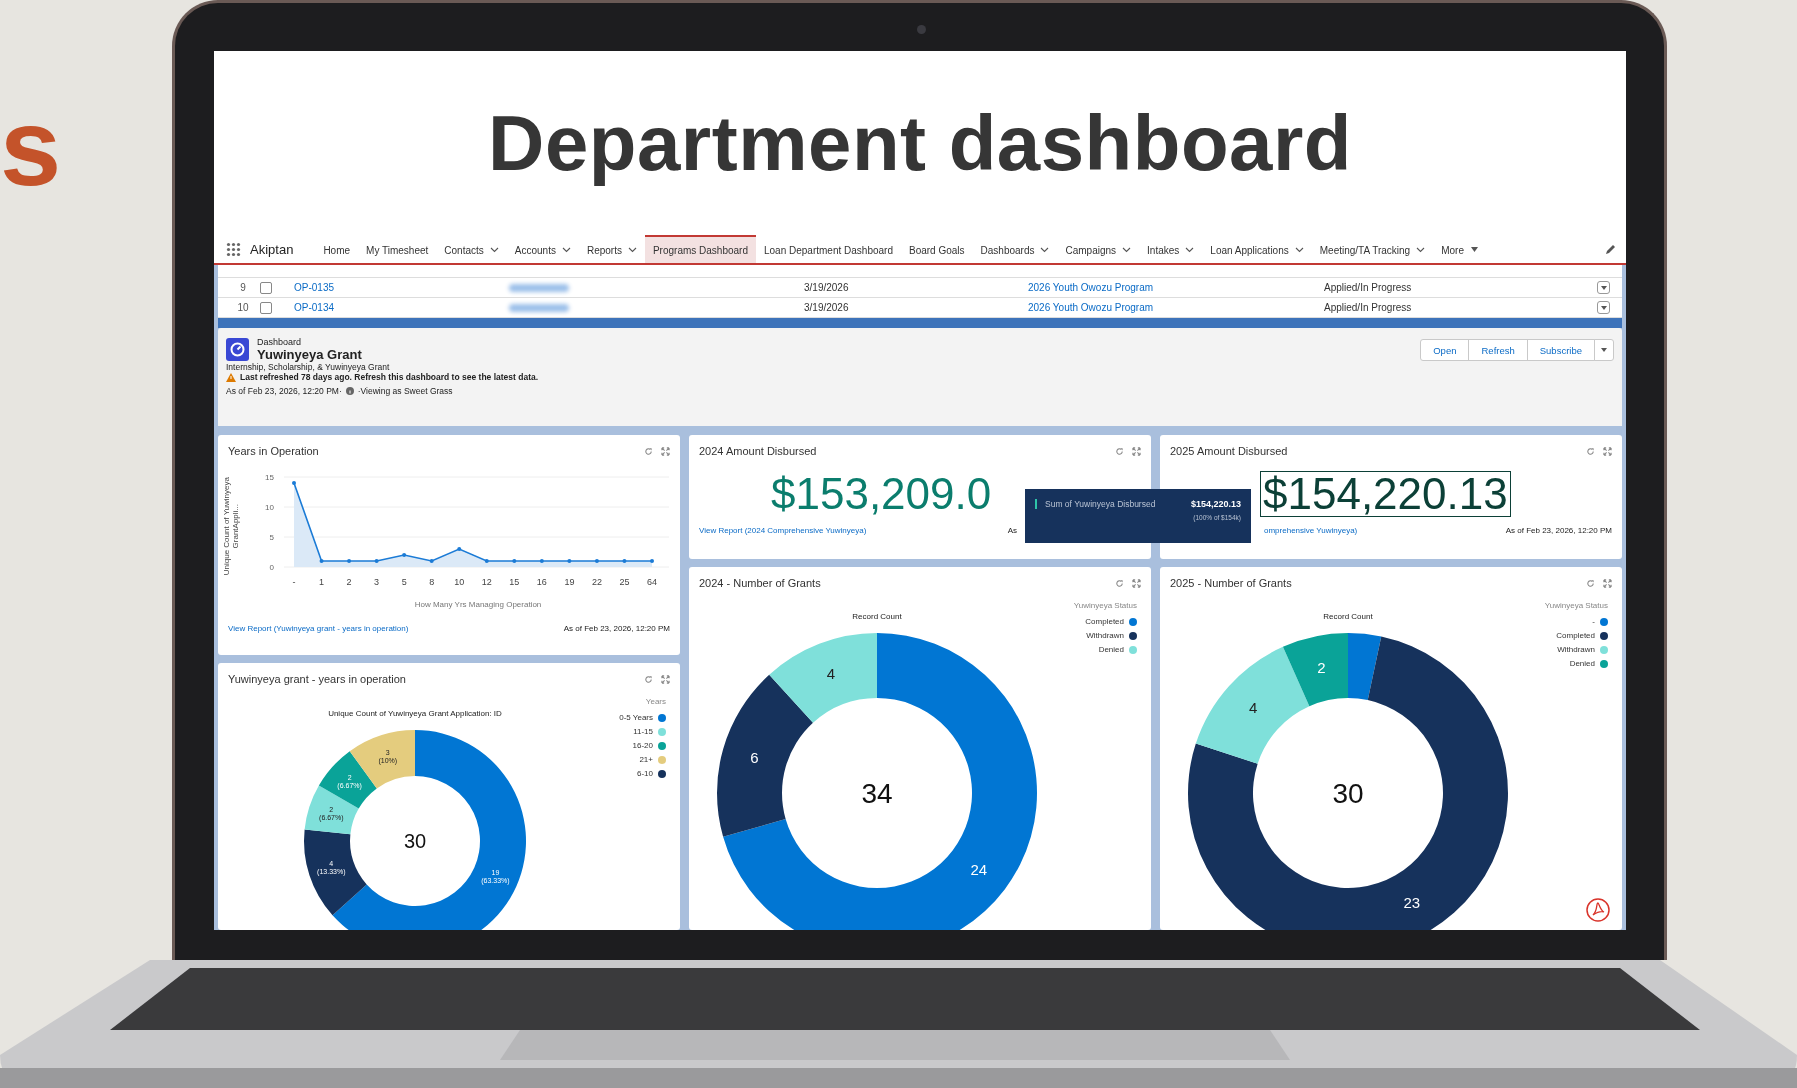 The image size is (1797, 1088). Describe the element at coordinates (269, 507) in the screenshot. I see `axis-tick-label: 10` at that location.